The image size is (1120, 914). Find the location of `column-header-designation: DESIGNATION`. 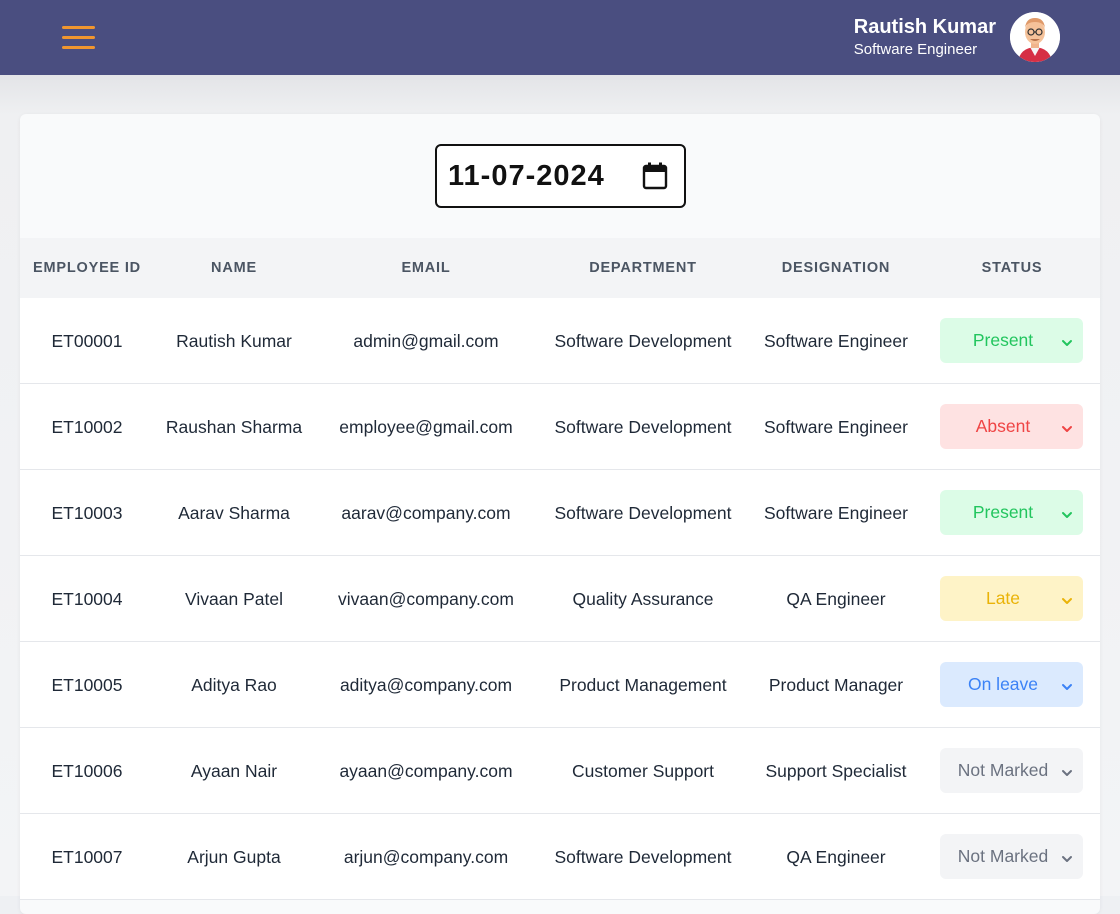

column-header-designation: DESIGNATION is located at coordinates (836, 268).